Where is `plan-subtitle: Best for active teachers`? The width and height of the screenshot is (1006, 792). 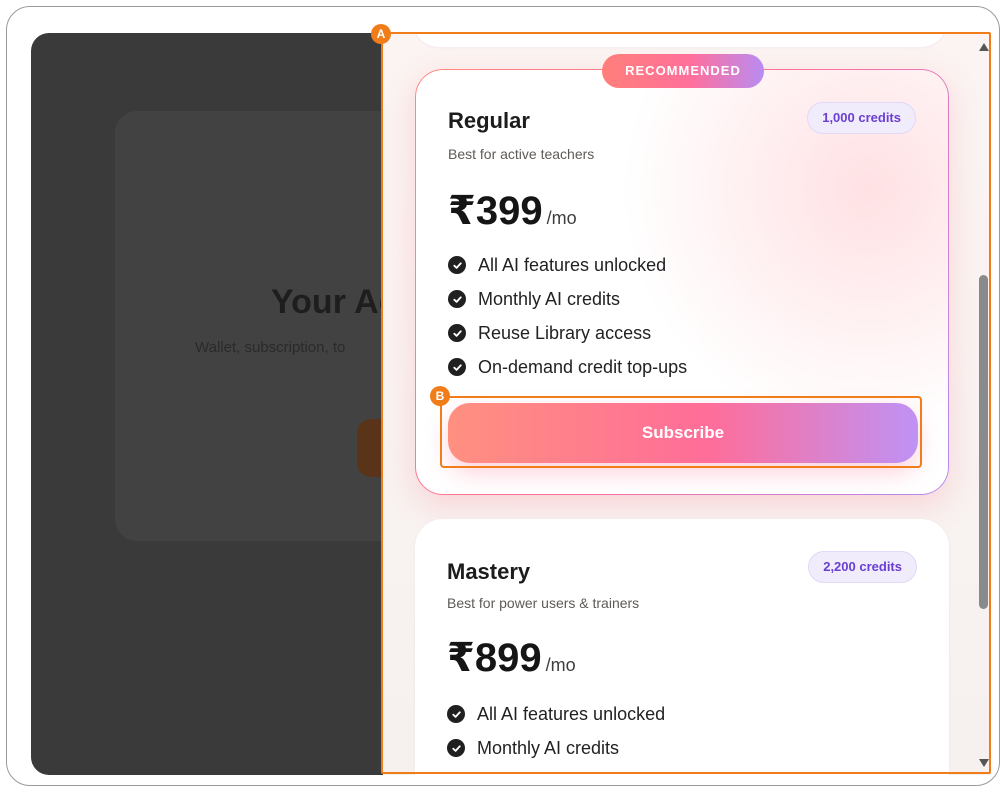
plan-subtitle: Best for active teachers is located at coordinates (521, 154).